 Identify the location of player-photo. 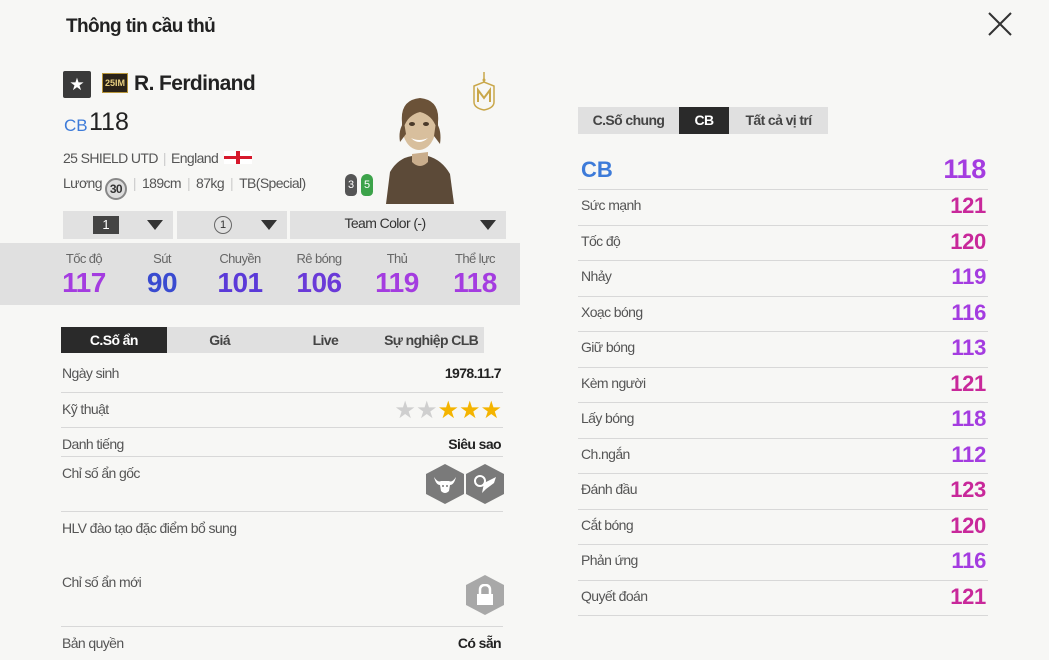
(420, 151).